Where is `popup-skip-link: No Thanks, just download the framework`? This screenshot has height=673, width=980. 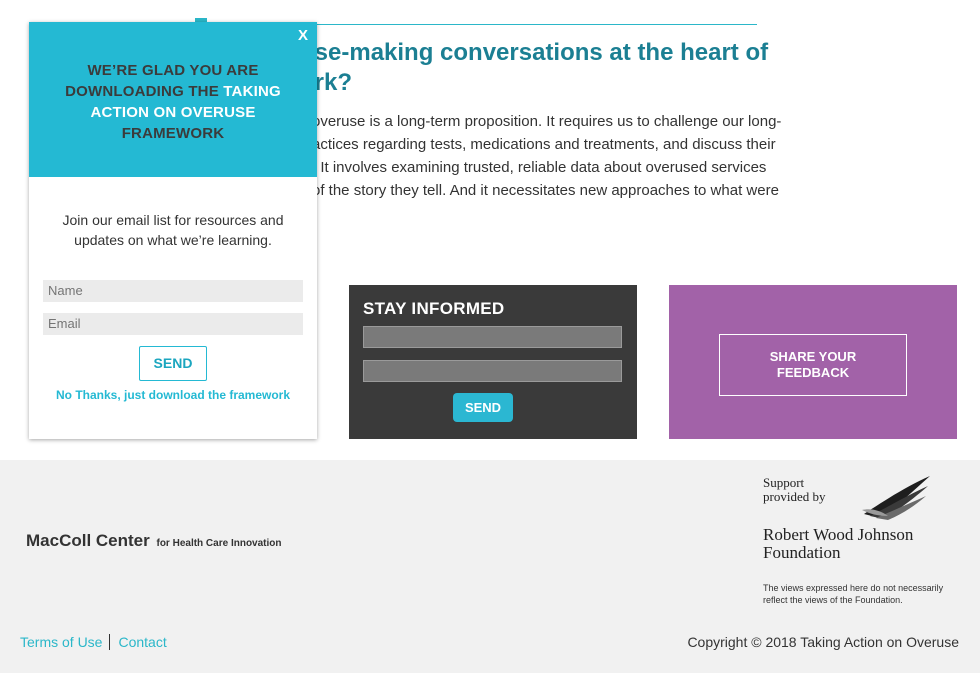
popup-skip-link: No Thanks, just download the framework is located at coordinates (173, 395).